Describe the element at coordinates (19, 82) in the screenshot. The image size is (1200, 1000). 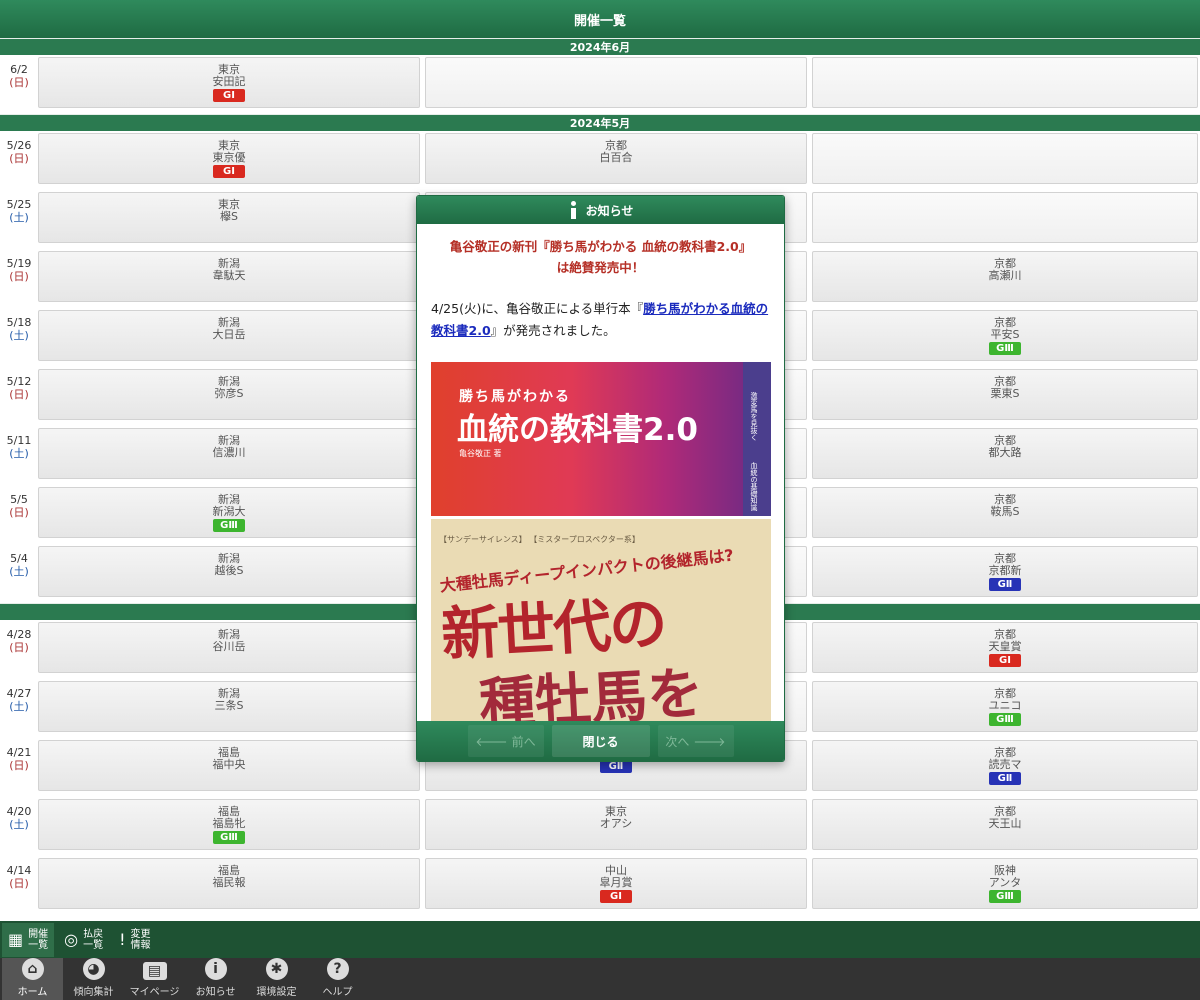
I see `day-of-week: (日)` at that location.